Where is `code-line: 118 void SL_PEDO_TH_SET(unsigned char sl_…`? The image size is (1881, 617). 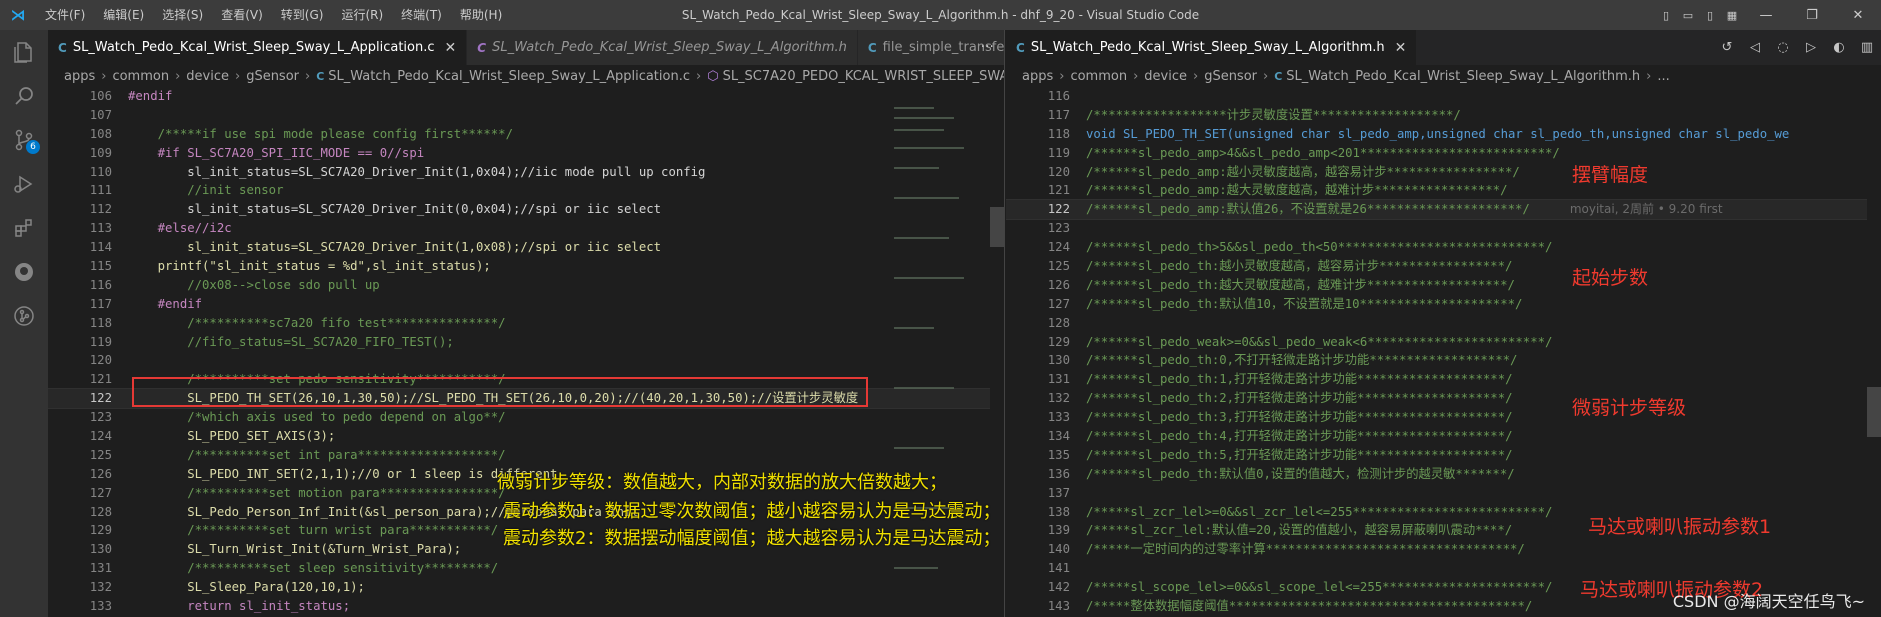
code-line: 118 void SL_PEDO_TH_SET(unsigned char sl_… is located at coordinates (1443, 134).